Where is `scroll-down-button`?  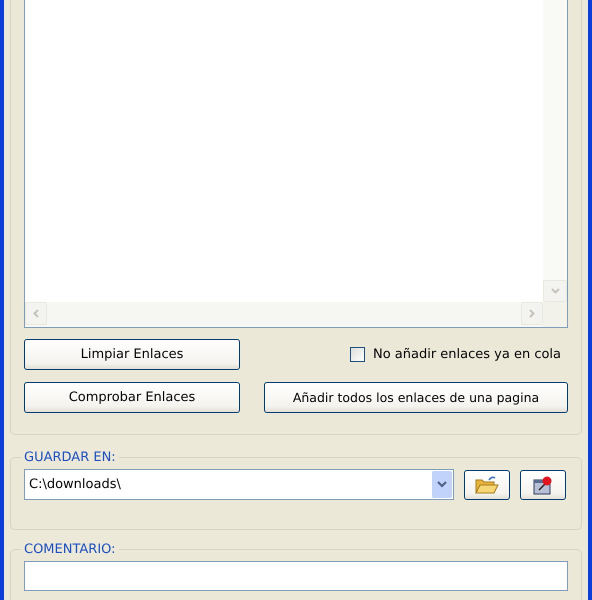 scroll-down-button is located at coordinates (555, 291).